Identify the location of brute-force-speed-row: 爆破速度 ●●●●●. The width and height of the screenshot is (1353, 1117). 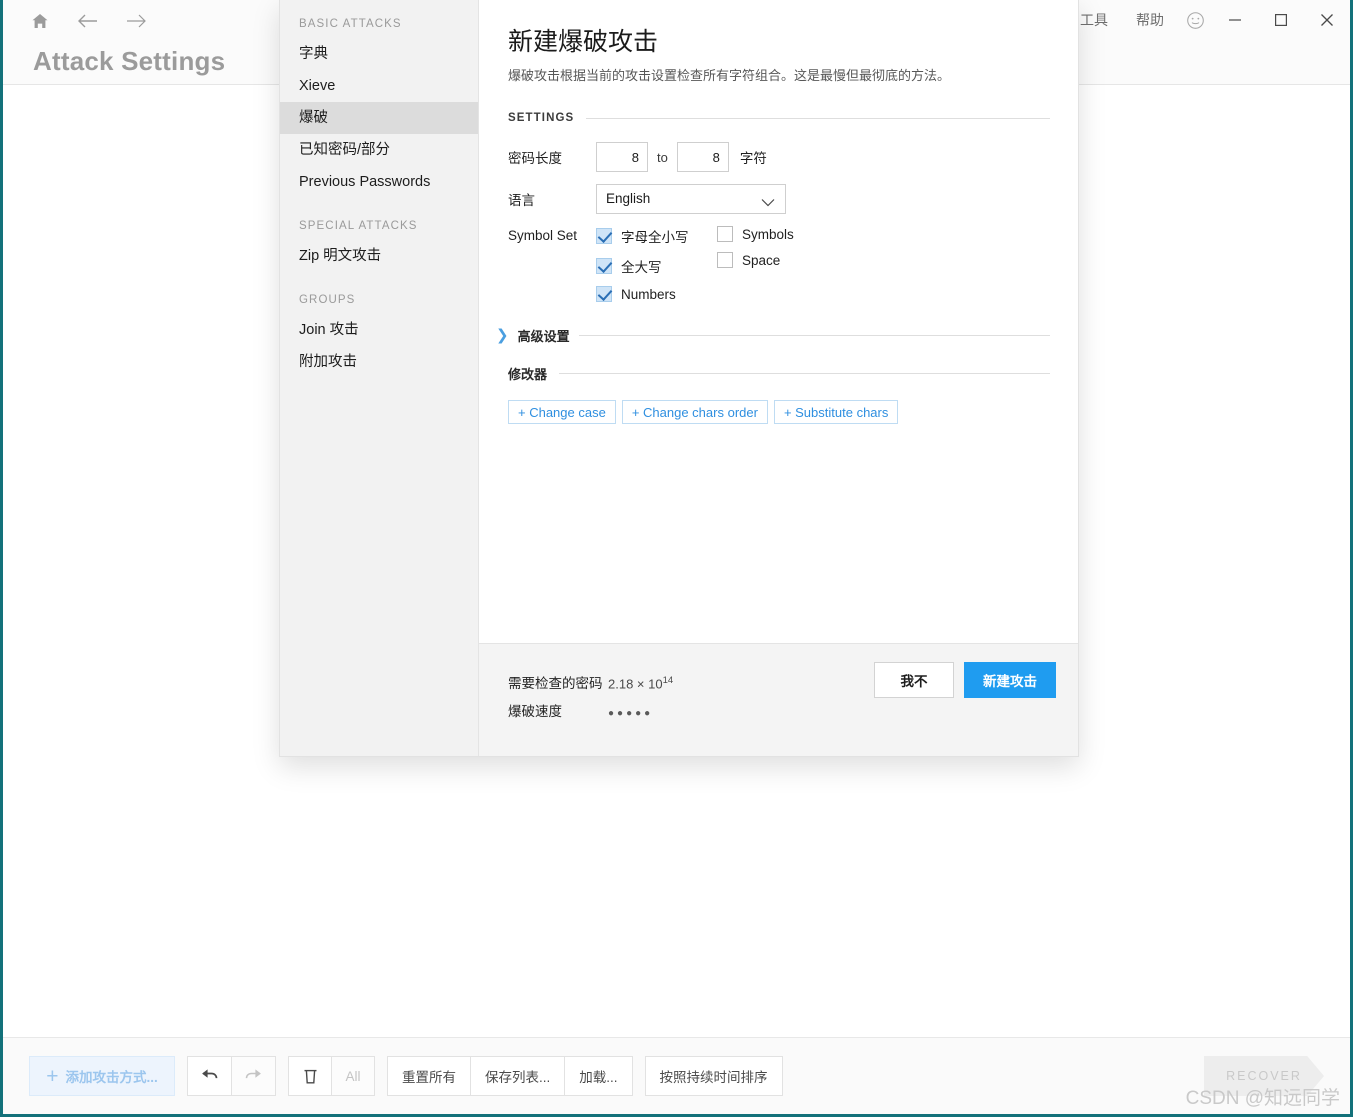
(590, 710).